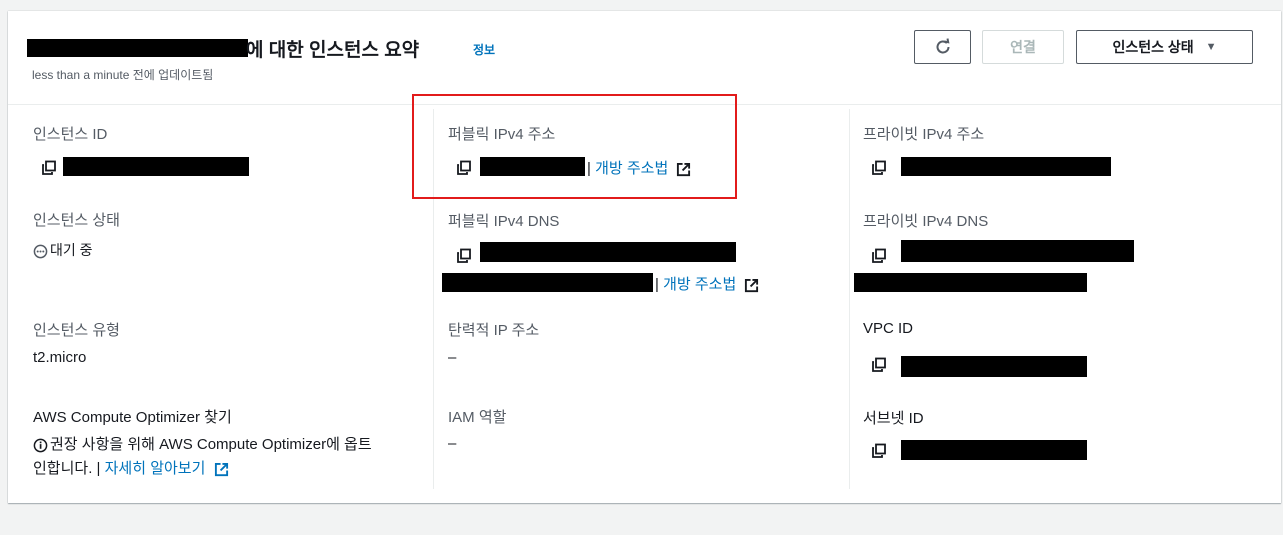 This screenshot has height=535, width=1283. I want to click on refresh-icon, so click(942, 46).